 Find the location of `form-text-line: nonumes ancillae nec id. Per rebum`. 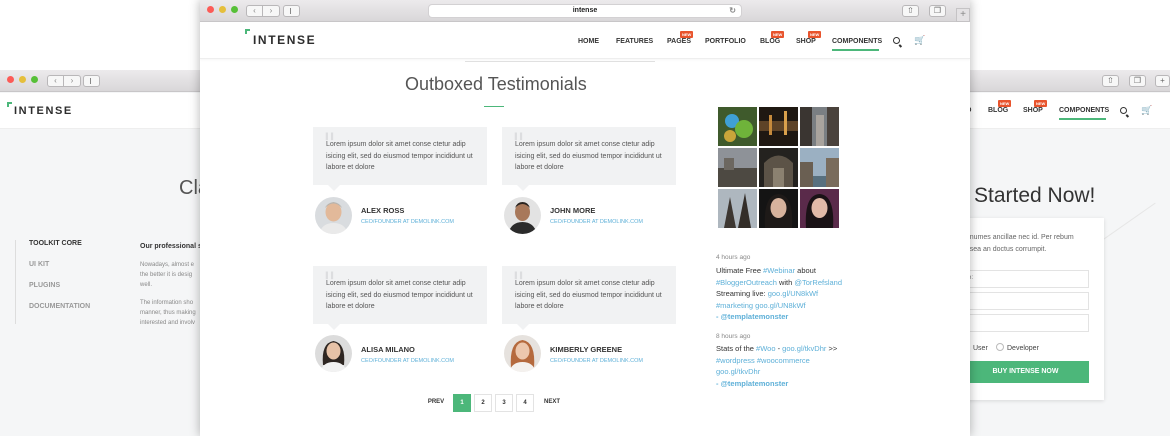

form-text-line: nonumes ancillae nec id. Per rebum is located at coordinates (1018, 237).